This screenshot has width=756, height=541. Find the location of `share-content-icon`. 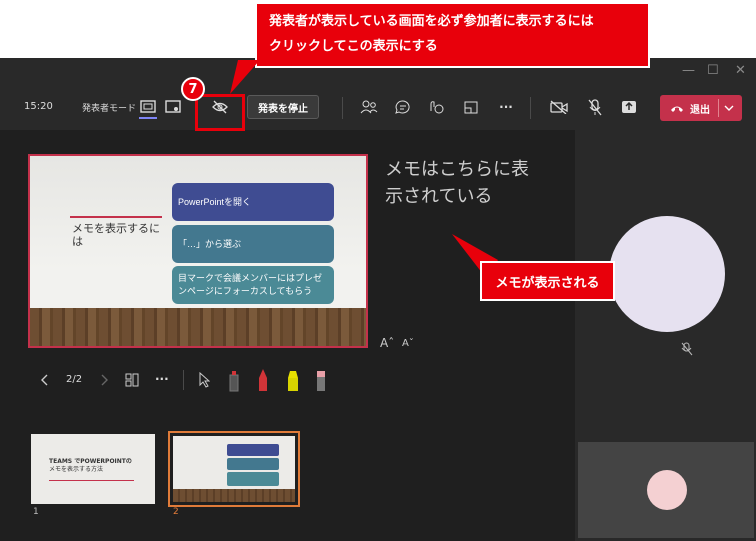

share-content-icon is located at coordinates (629, 107).